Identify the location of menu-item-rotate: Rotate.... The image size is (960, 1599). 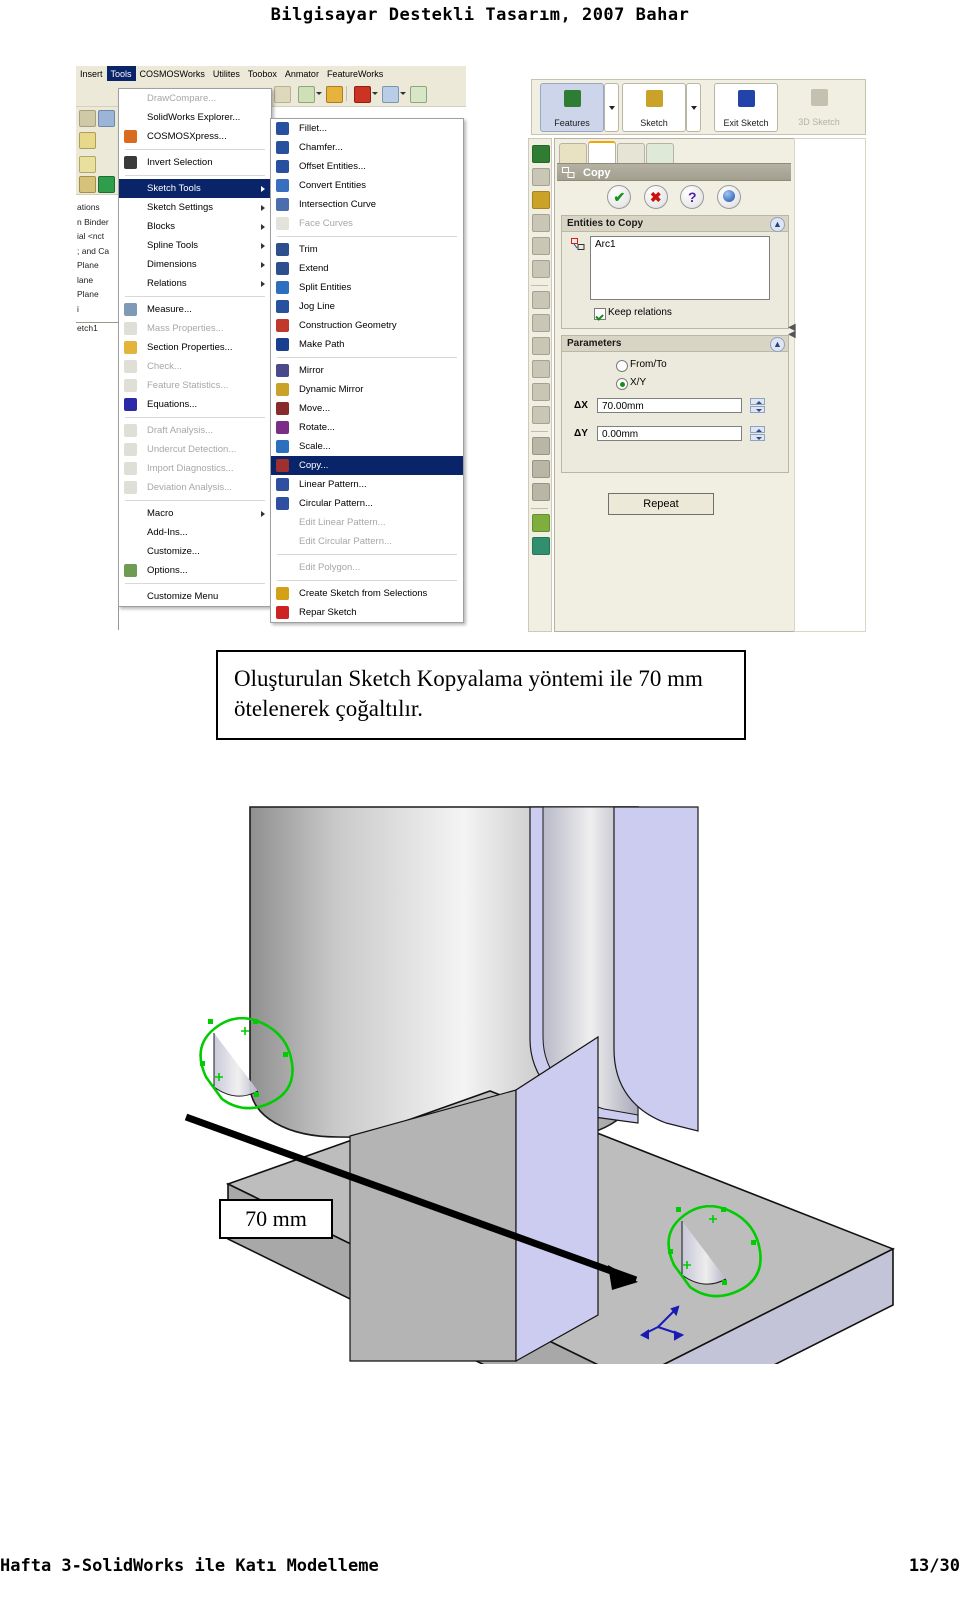
(367, 427).